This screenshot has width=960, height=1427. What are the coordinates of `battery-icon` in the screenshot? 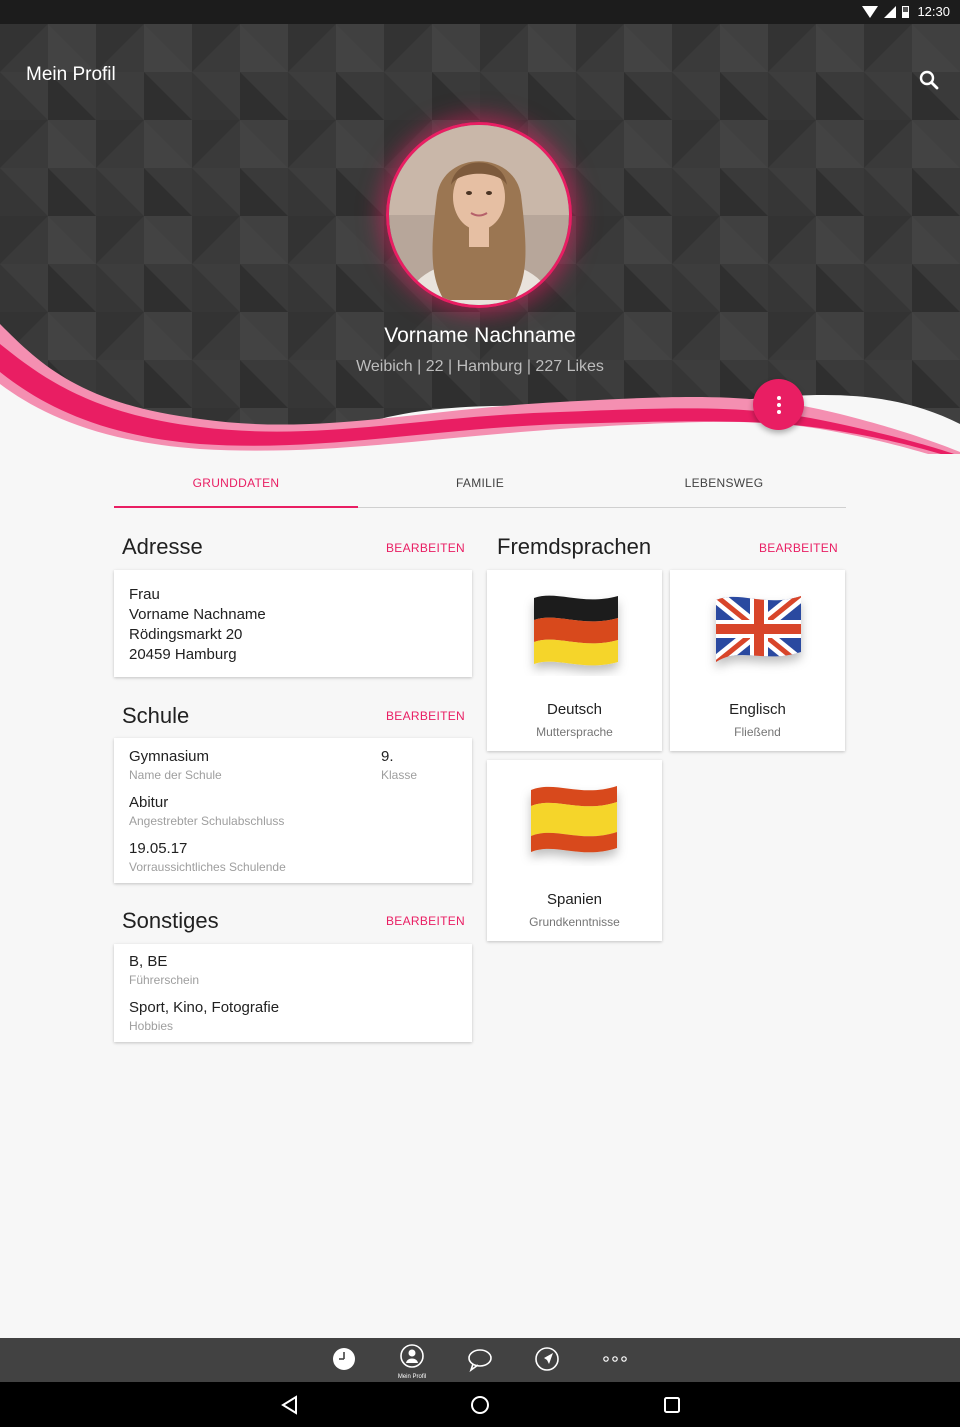 It's located at (906, 11).